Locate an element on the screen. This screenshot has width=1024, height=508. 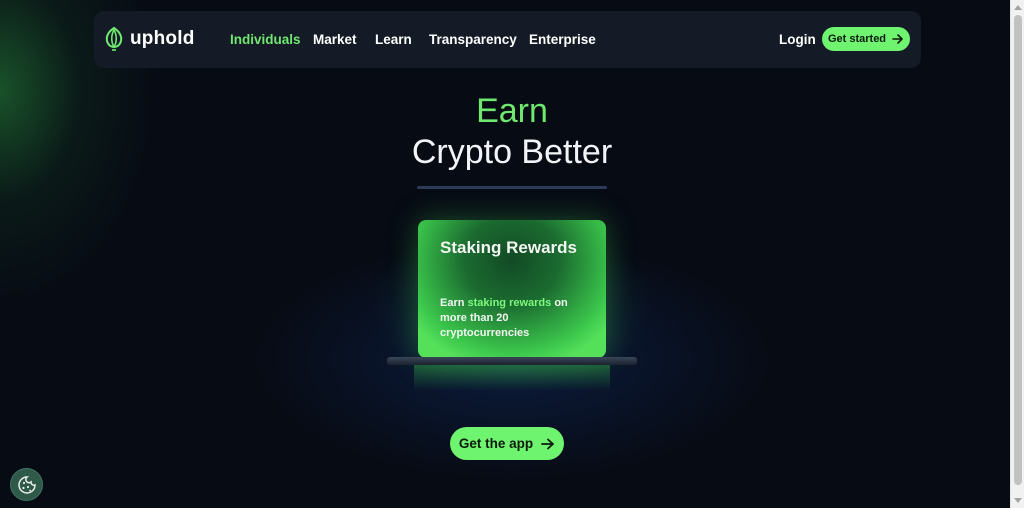
hero-divider is located at coordinates (512, 187).